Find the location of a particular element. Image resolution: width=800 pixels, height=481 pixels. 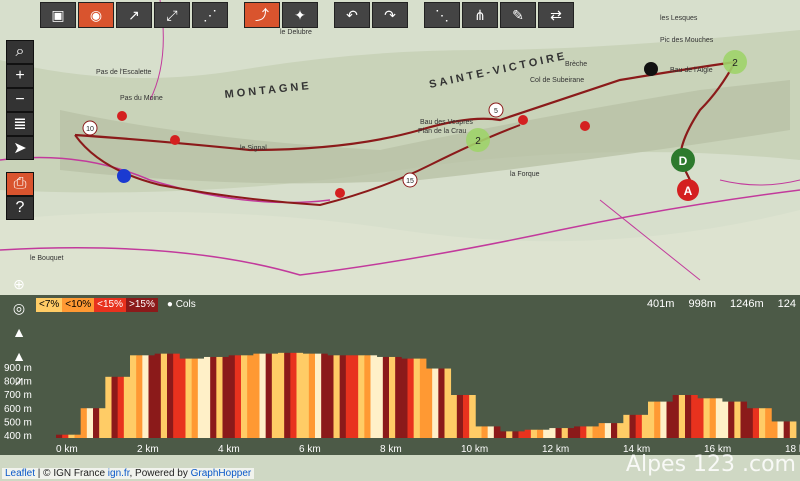

mountain-icon-1: ▲ is located at coordinates (19, 332).